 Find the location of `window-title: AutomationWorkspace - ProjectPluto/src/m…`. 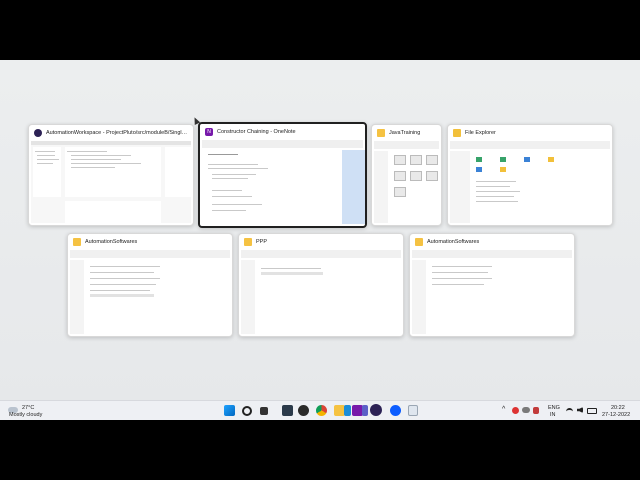

window-title: AutomationWorkspace - ProjectPluto/src/m… is located at coordinates (117, 133).